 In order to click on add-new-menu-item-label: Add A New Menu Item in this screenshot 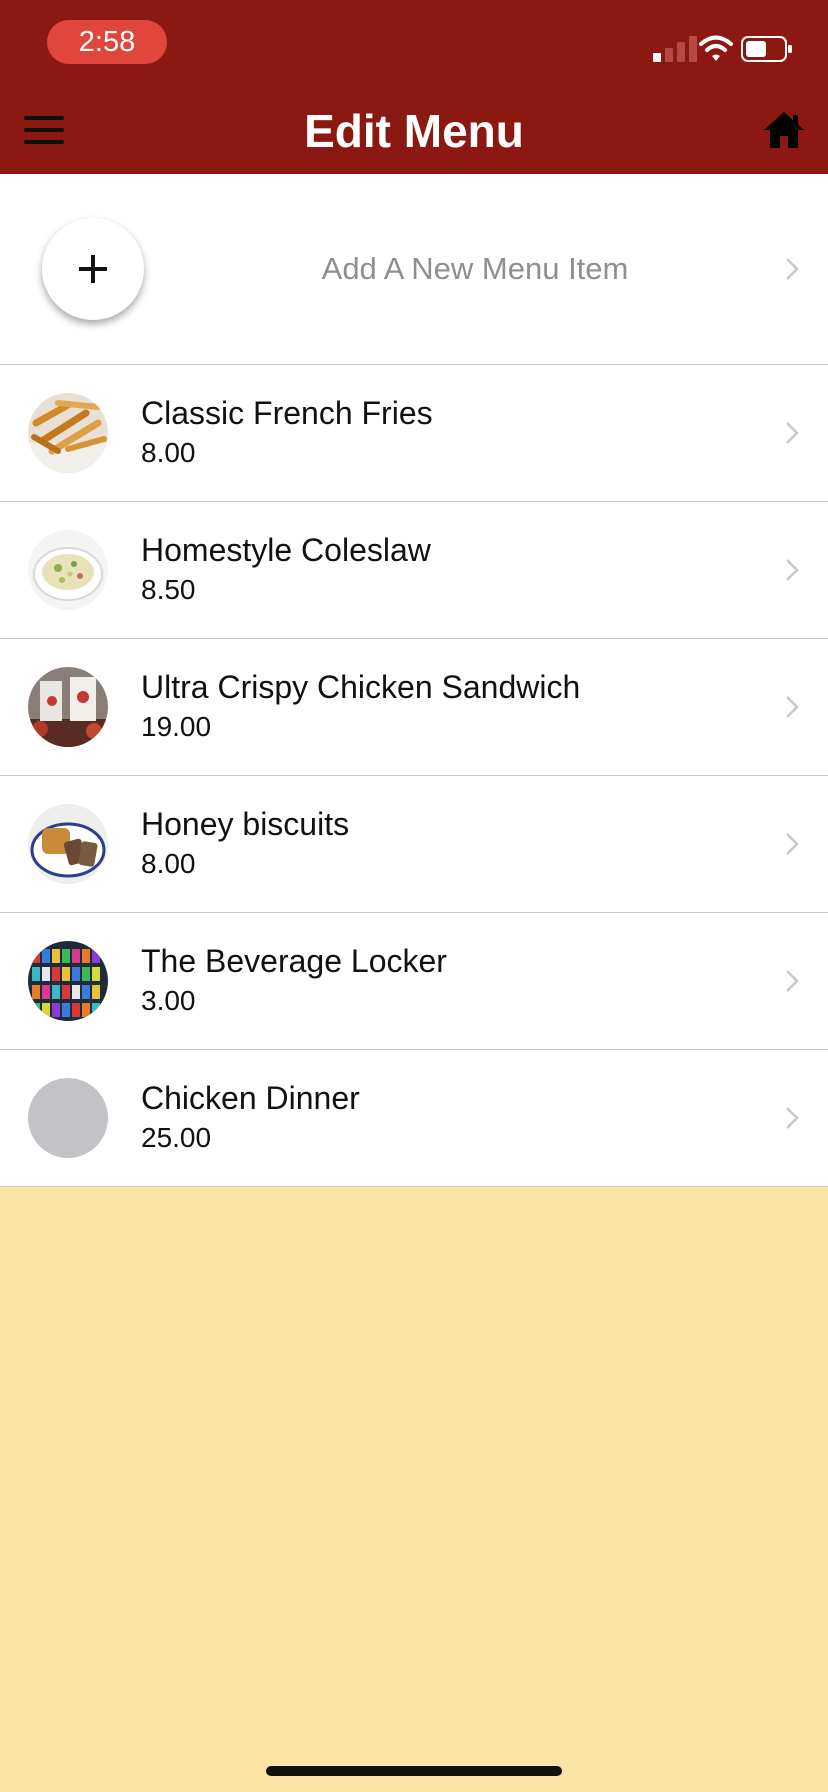, I will do `click(475, 268)`.